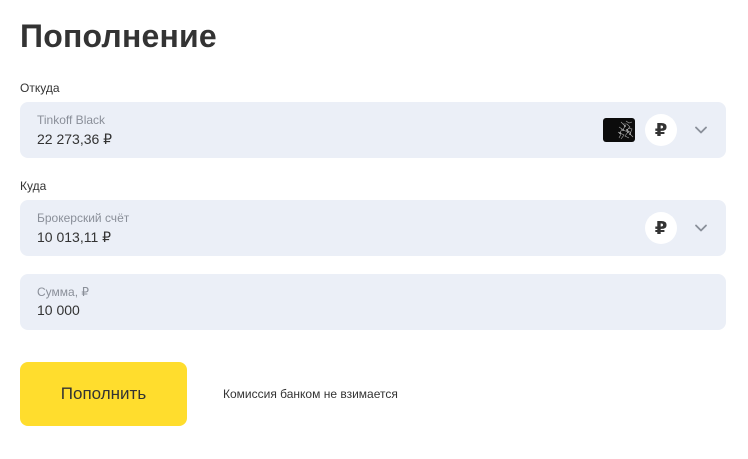  I want to click on top-up-button: Пополнить, so click(103, 394).